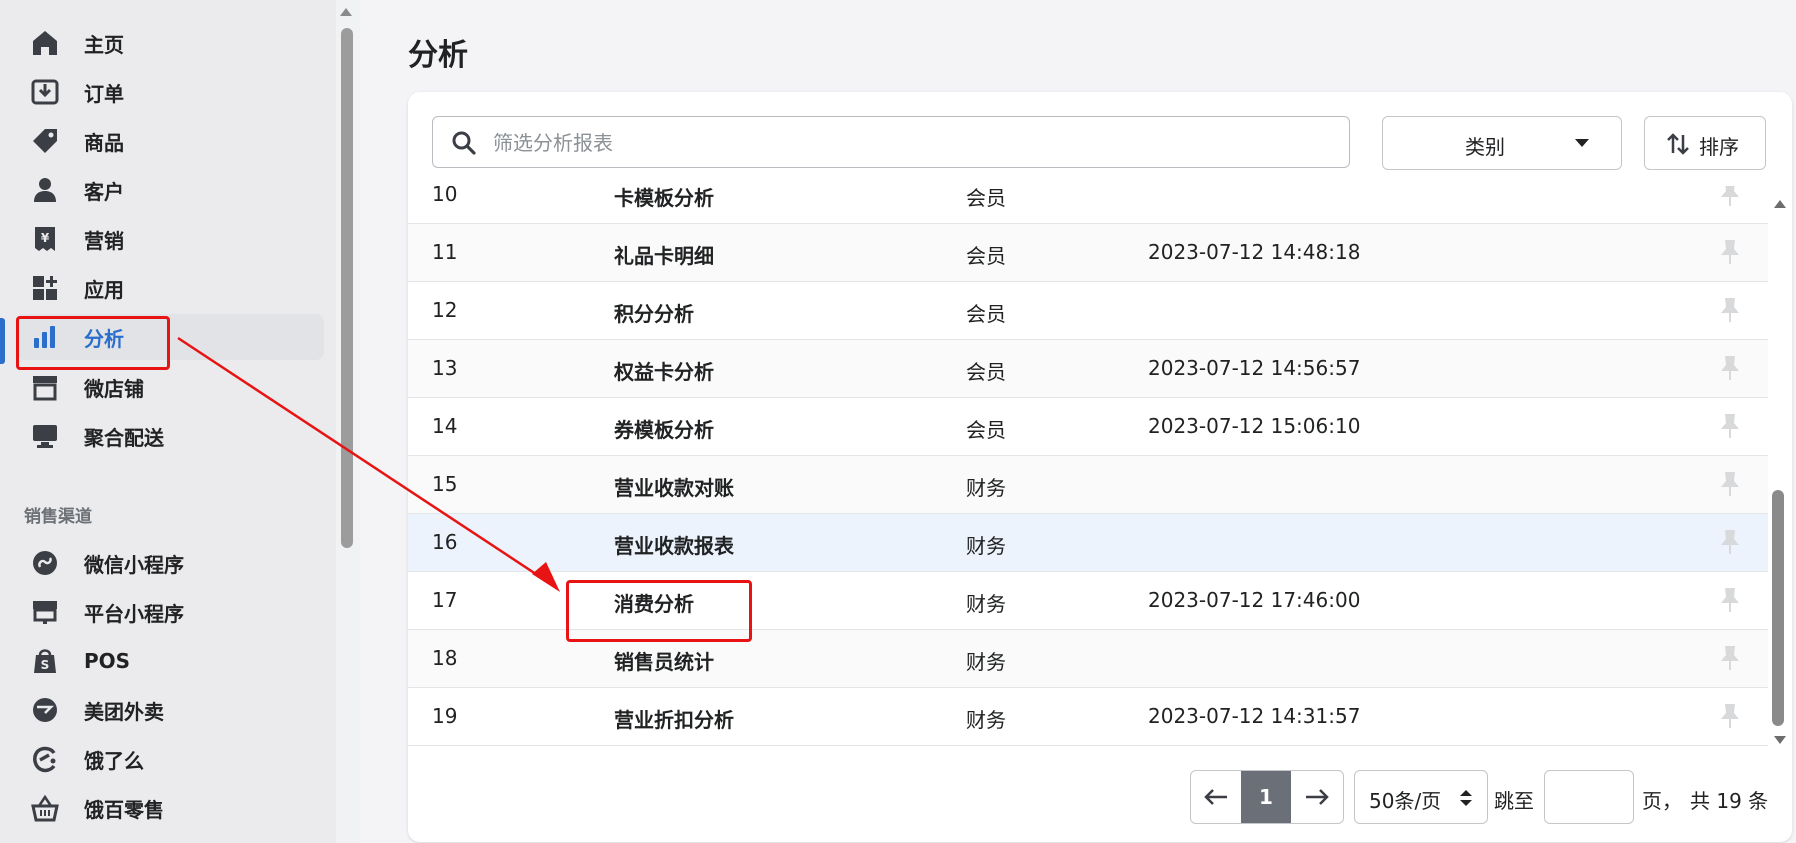 The height and width of the screenshot is (843, 1796). Describe the element at coordinates (170, 436) in the screenshot. I see `sidebar-item-delivery: 聚合配送` at that location.